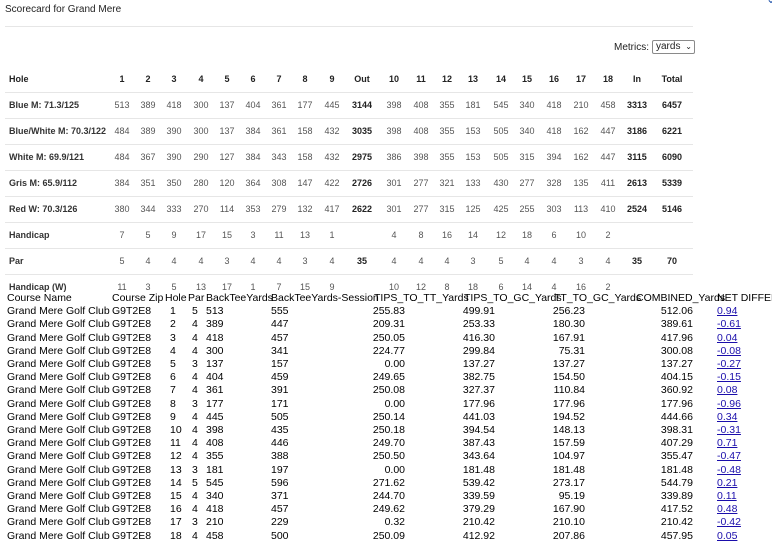 The image size is (772, 544). I want to click on scorecard-cell: 8, so click(421, 235).